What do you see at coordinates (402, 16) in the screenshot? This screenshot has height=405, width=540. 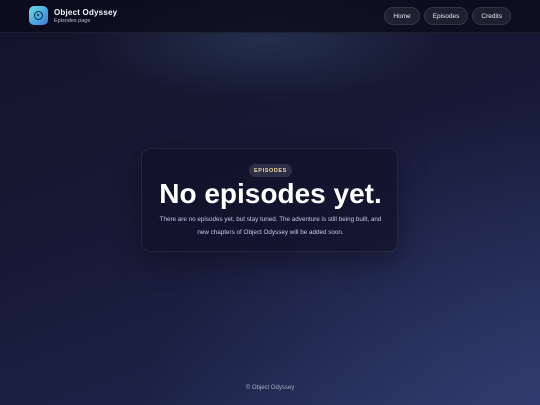 I see `nav-home-button: Home` at bounding box center [402, 16].